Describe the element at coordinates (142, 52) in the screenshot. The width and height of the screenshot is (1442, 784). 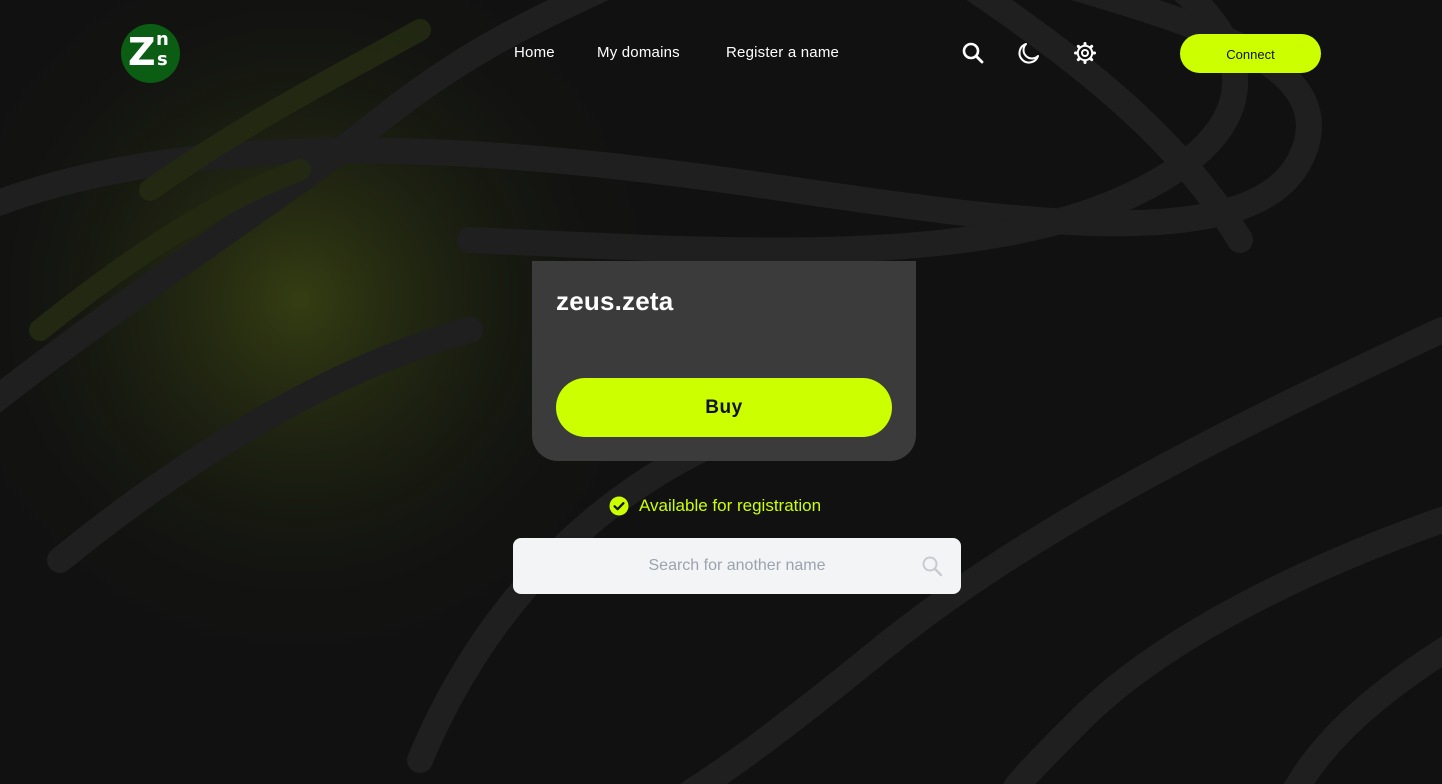
I see `logo-letter-z: Z` at that location.